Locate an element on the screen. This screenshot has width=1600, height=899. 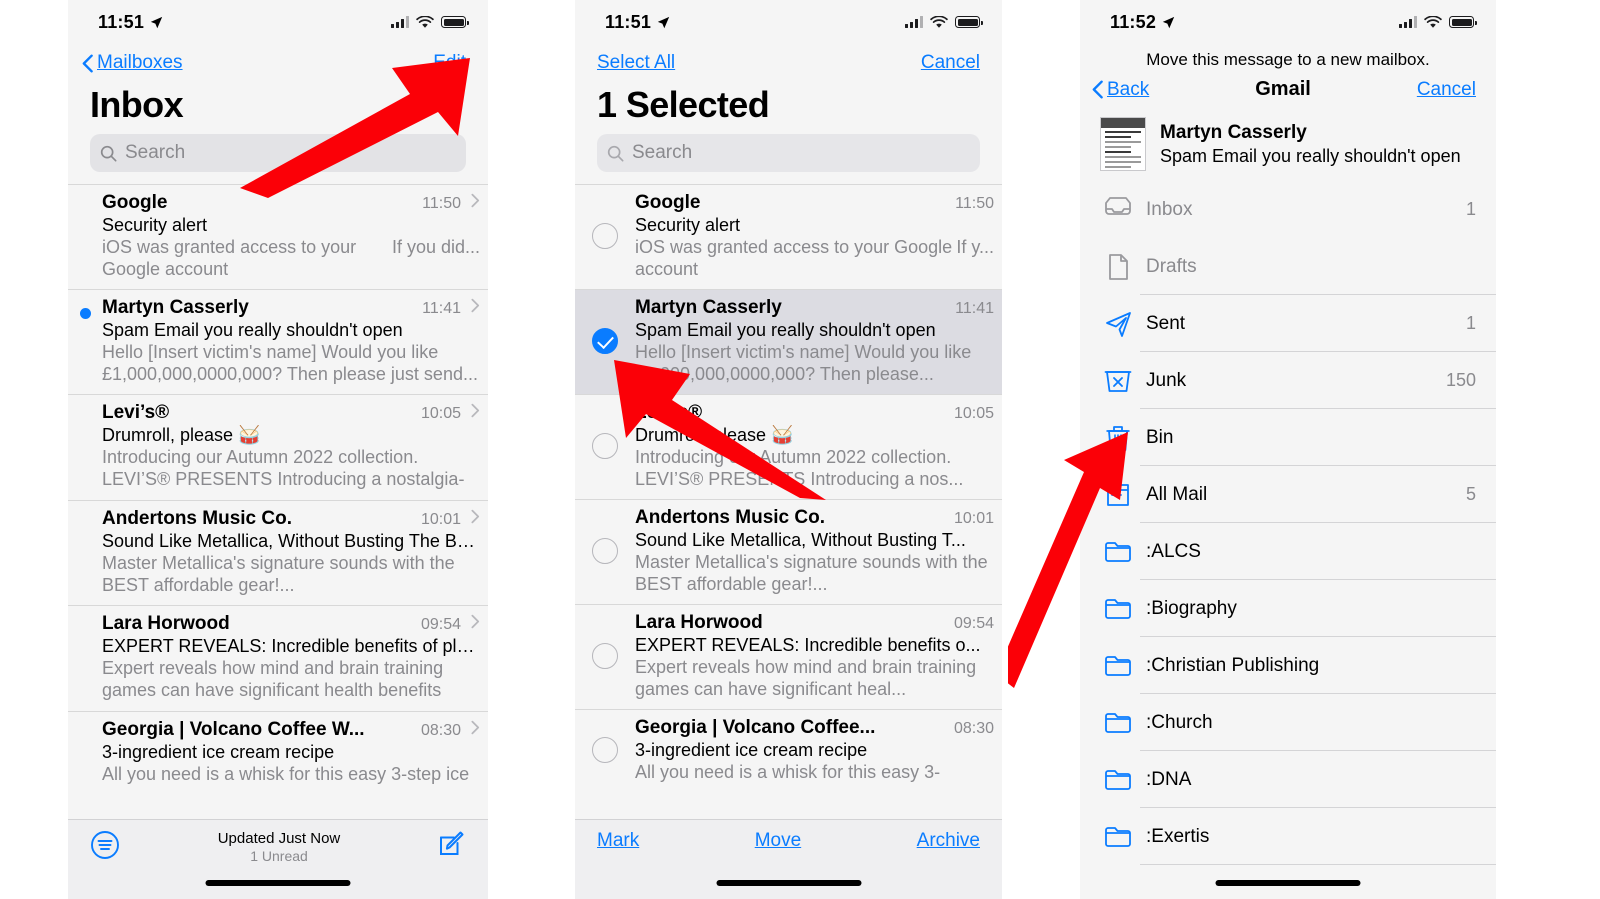
mailbox-list-item: :DNA is located at coordinates (1288, 779).